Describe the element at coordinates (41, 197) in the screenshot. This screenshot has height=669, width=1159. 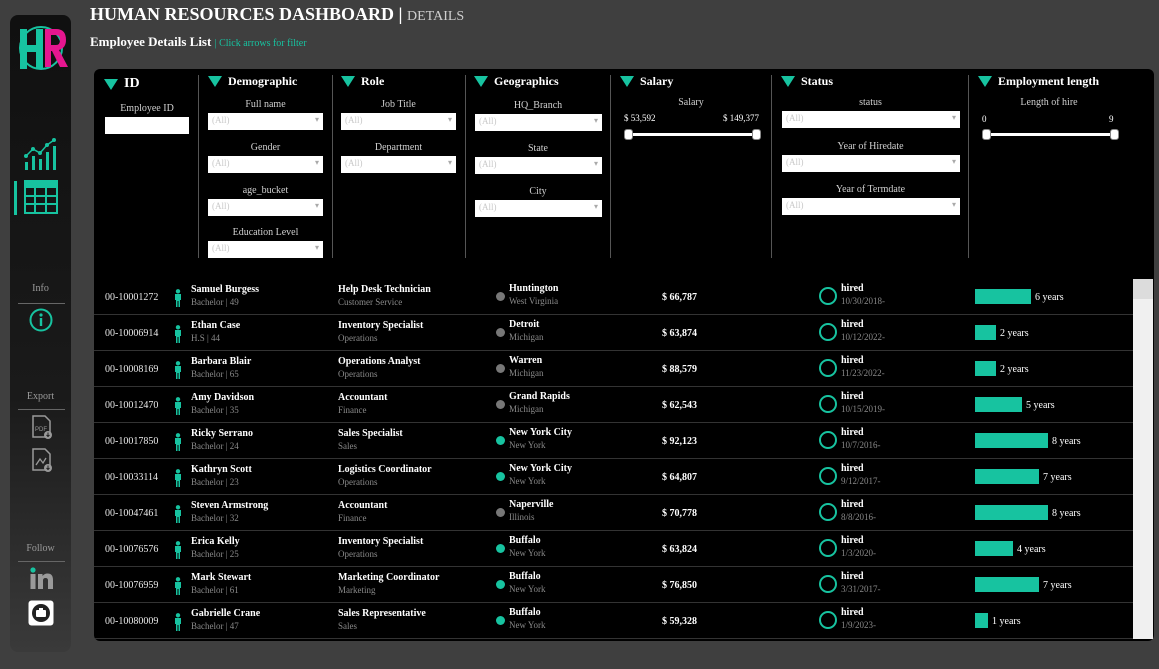
I see `table-icon` at that location.